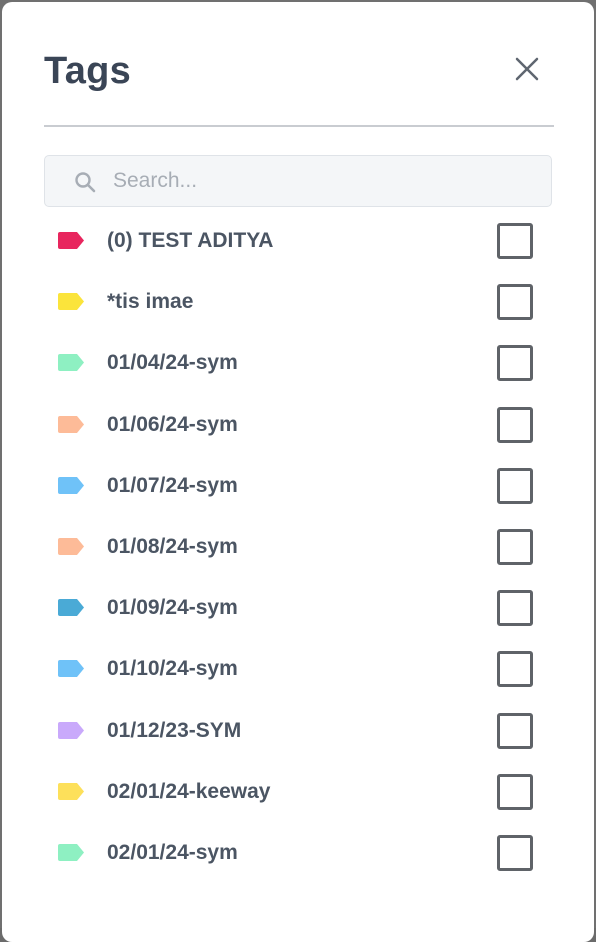  I want to click on dialog-title: Tags, so click(88, 71).